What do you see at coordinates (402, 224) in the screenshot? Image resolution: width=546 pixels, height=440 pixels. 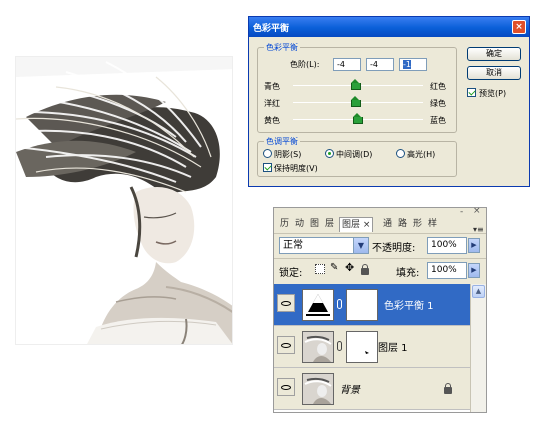 I see `tab-paths: 路` at bounding box center [402, 224].